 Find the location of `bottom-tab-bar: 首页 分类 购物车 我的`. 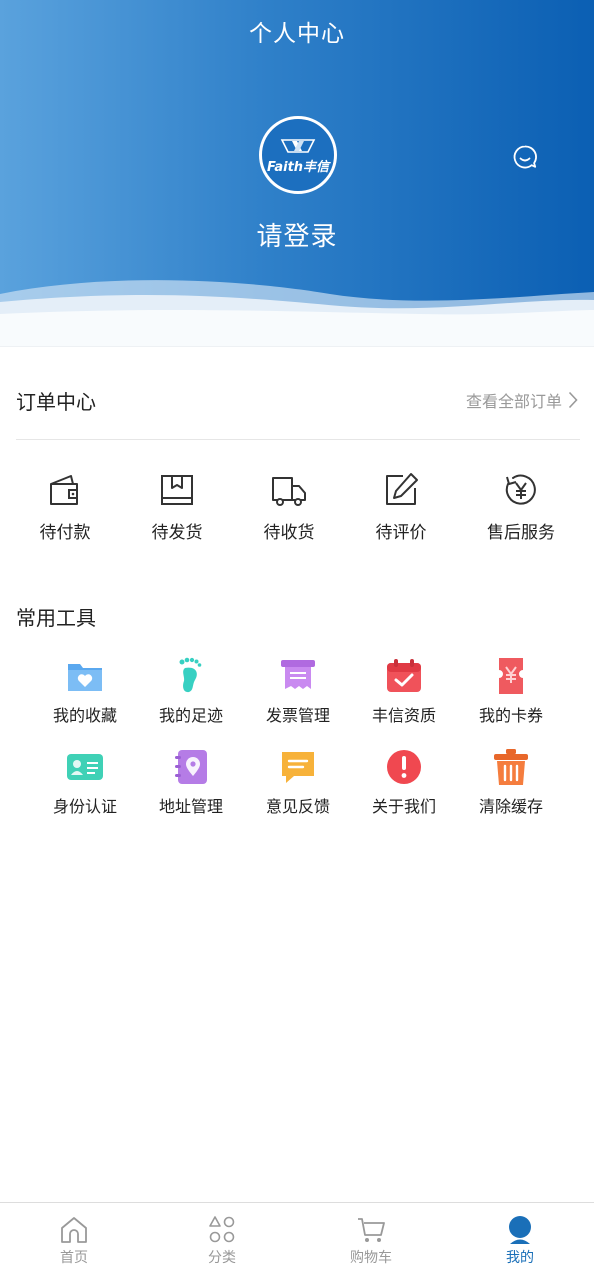

bottom-tab-bar: 首页 分类 购物车 我的 is located at coordinates (297, 1241).